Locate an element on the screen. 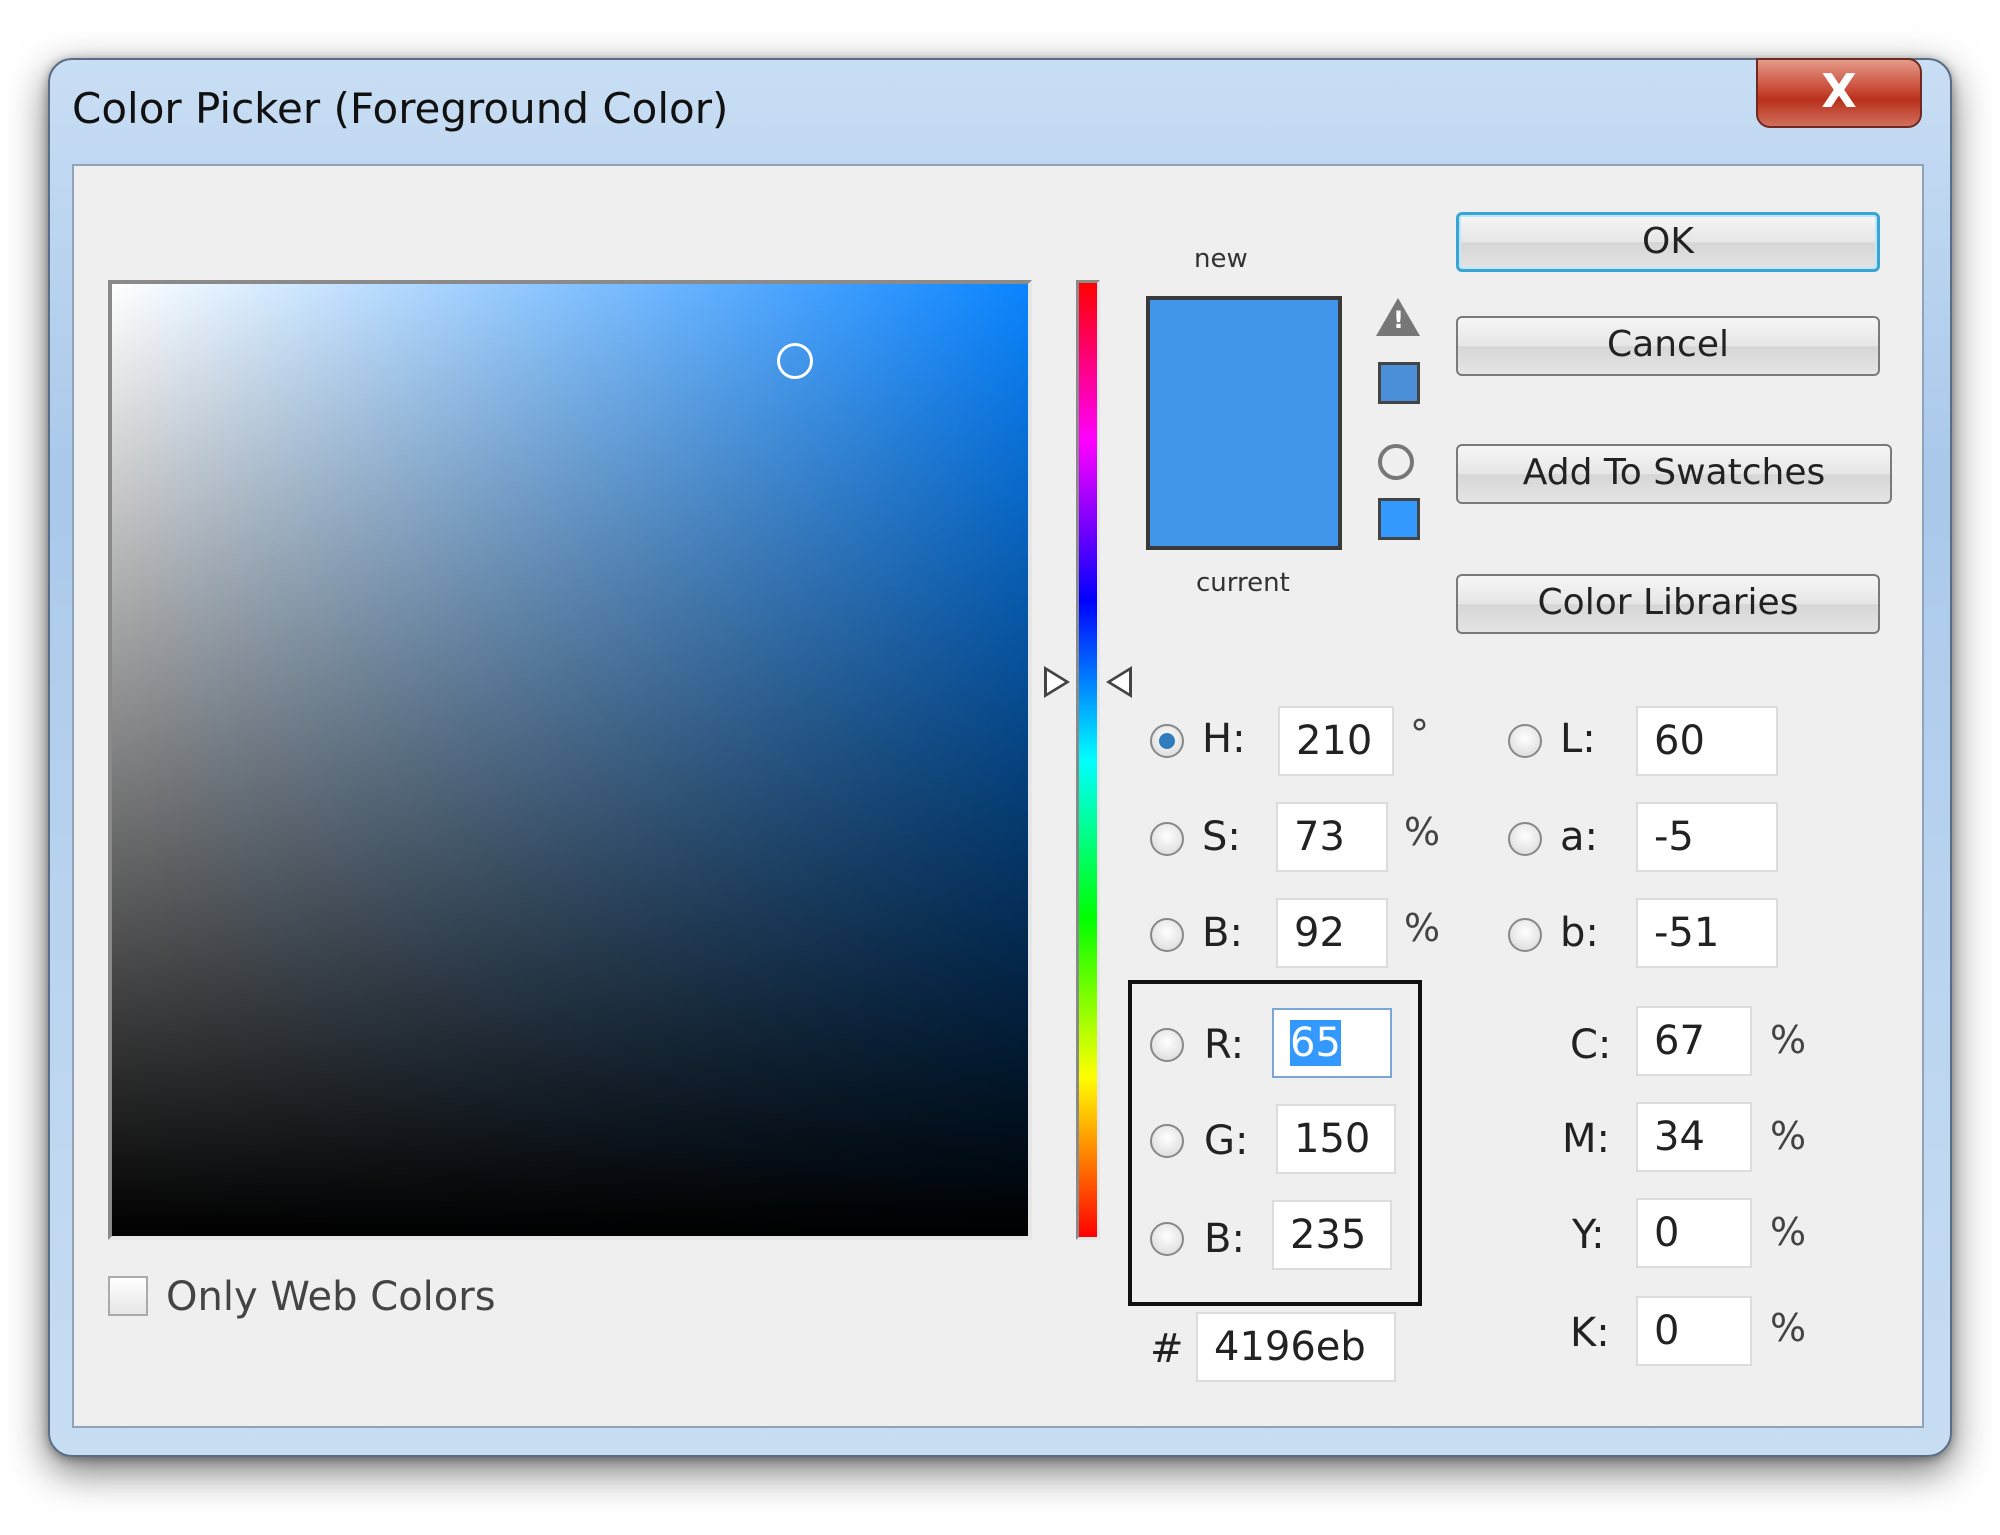 The height and width of the screenshot is (1535, 2000). gamut-color-swatch is located at coordinates (1399, 383).